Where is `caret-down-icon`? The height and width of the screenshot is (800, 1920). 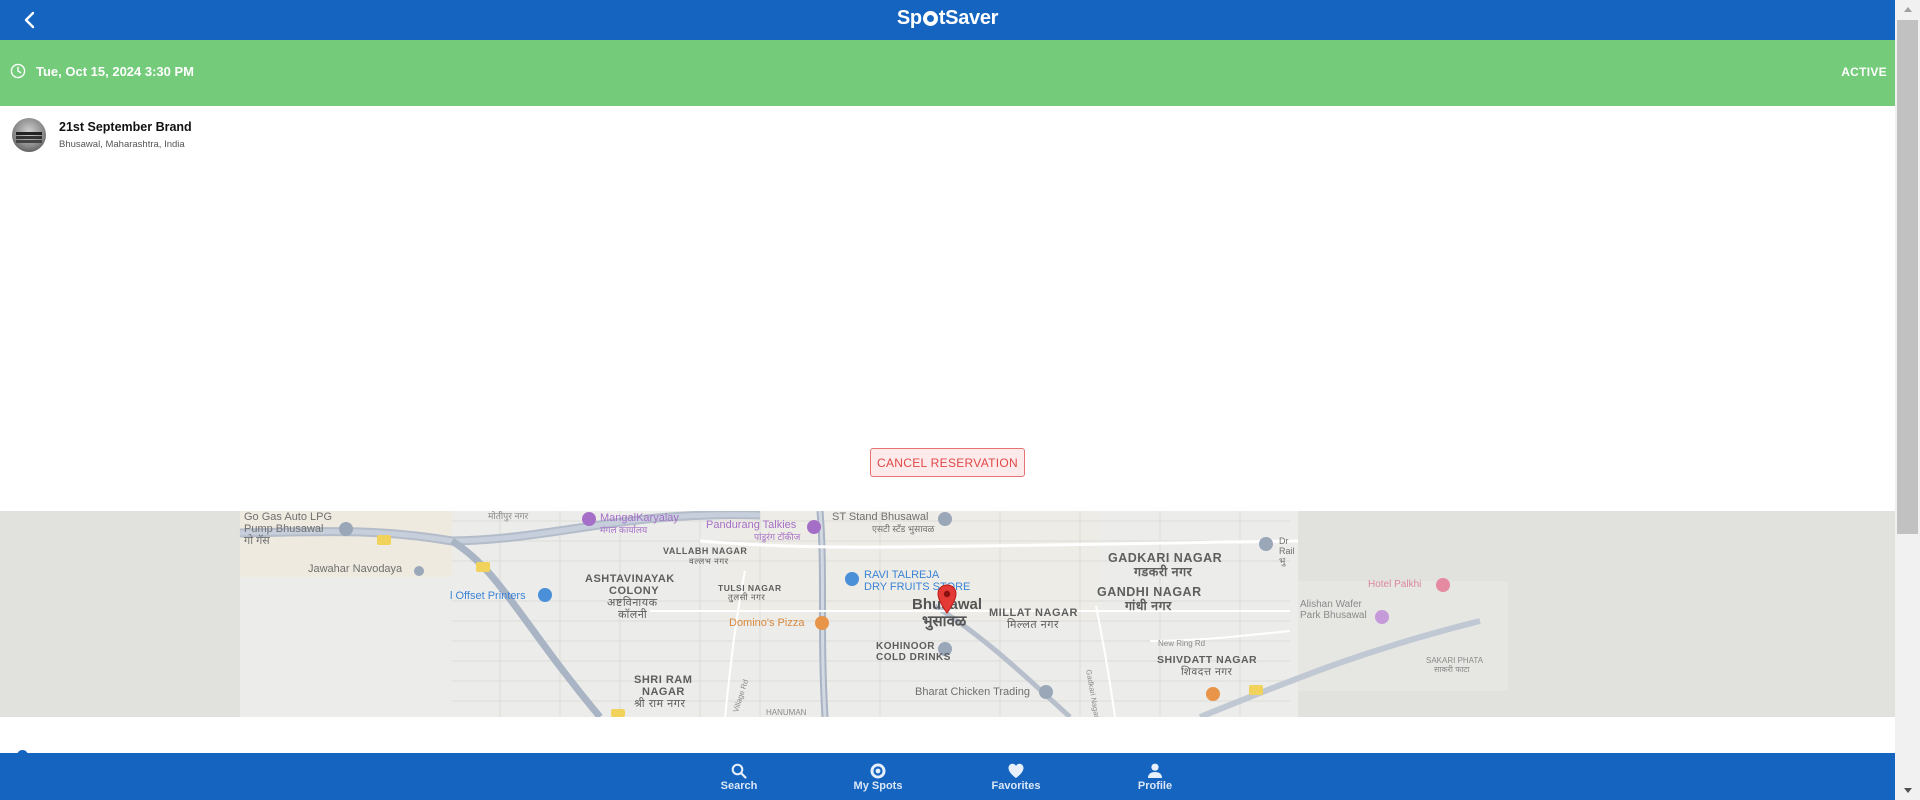 caret-down-icon is located at coordinates (1907, 790).